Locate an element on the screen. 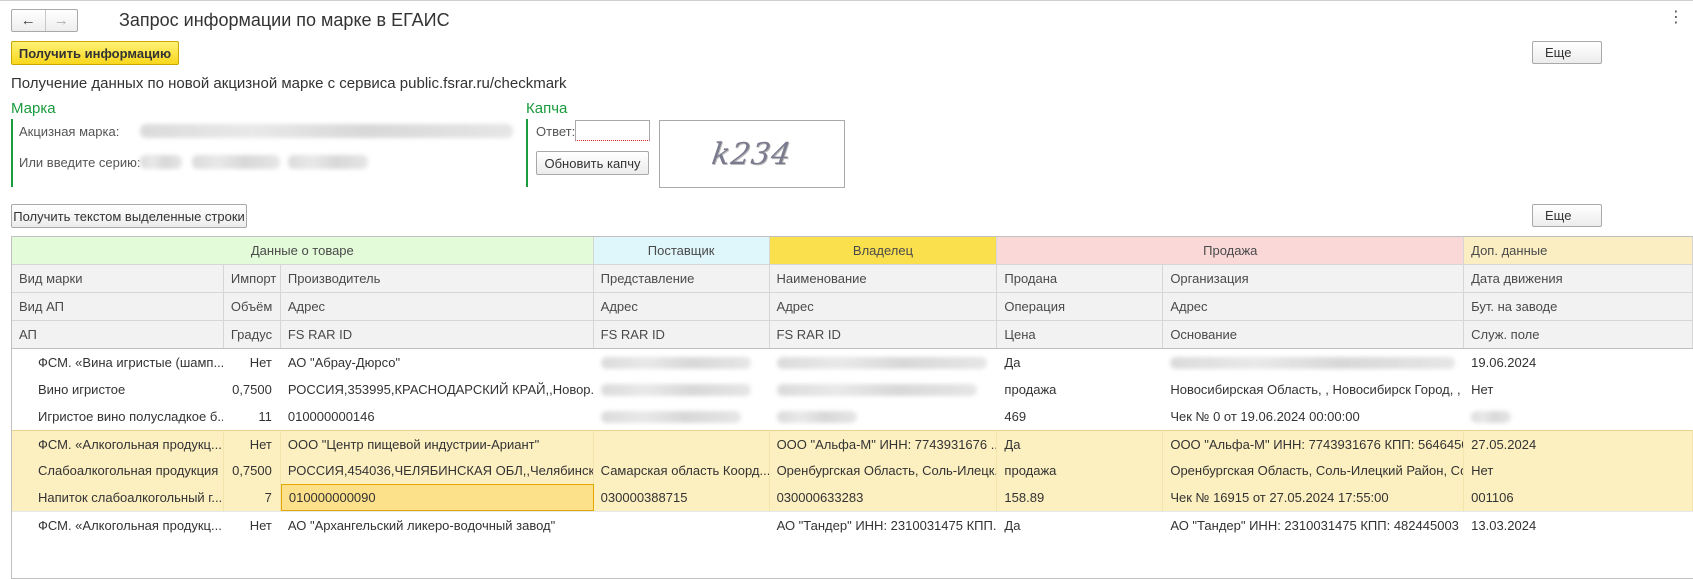 Image resolution: width=1693 pixels, height=579 pixels. cell-movement-date: 19.06.2024 is located at coordinates (1578, 362).